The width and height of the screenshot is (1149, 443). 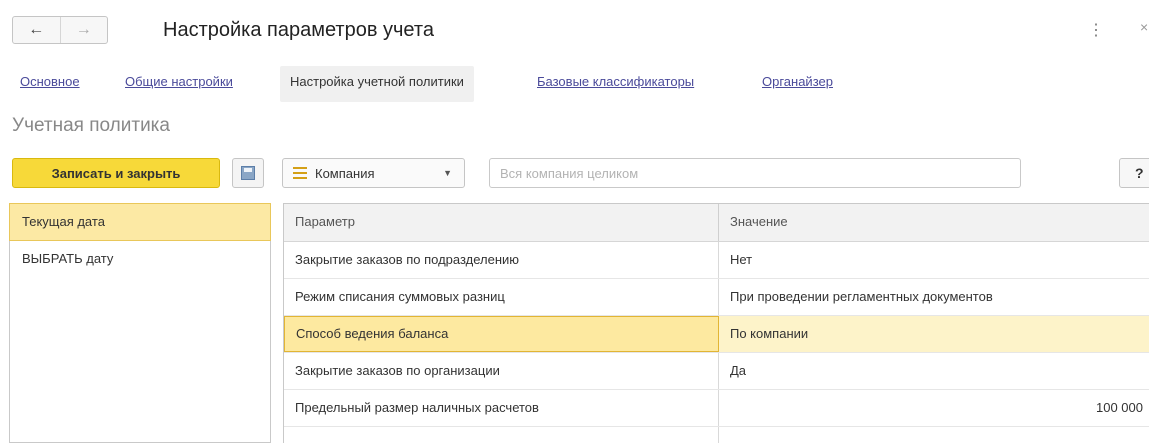 What do you see at coordinates (1134, 173) in the screenshot?
I see `help-button: ?` at bounding box center [1134, 173].